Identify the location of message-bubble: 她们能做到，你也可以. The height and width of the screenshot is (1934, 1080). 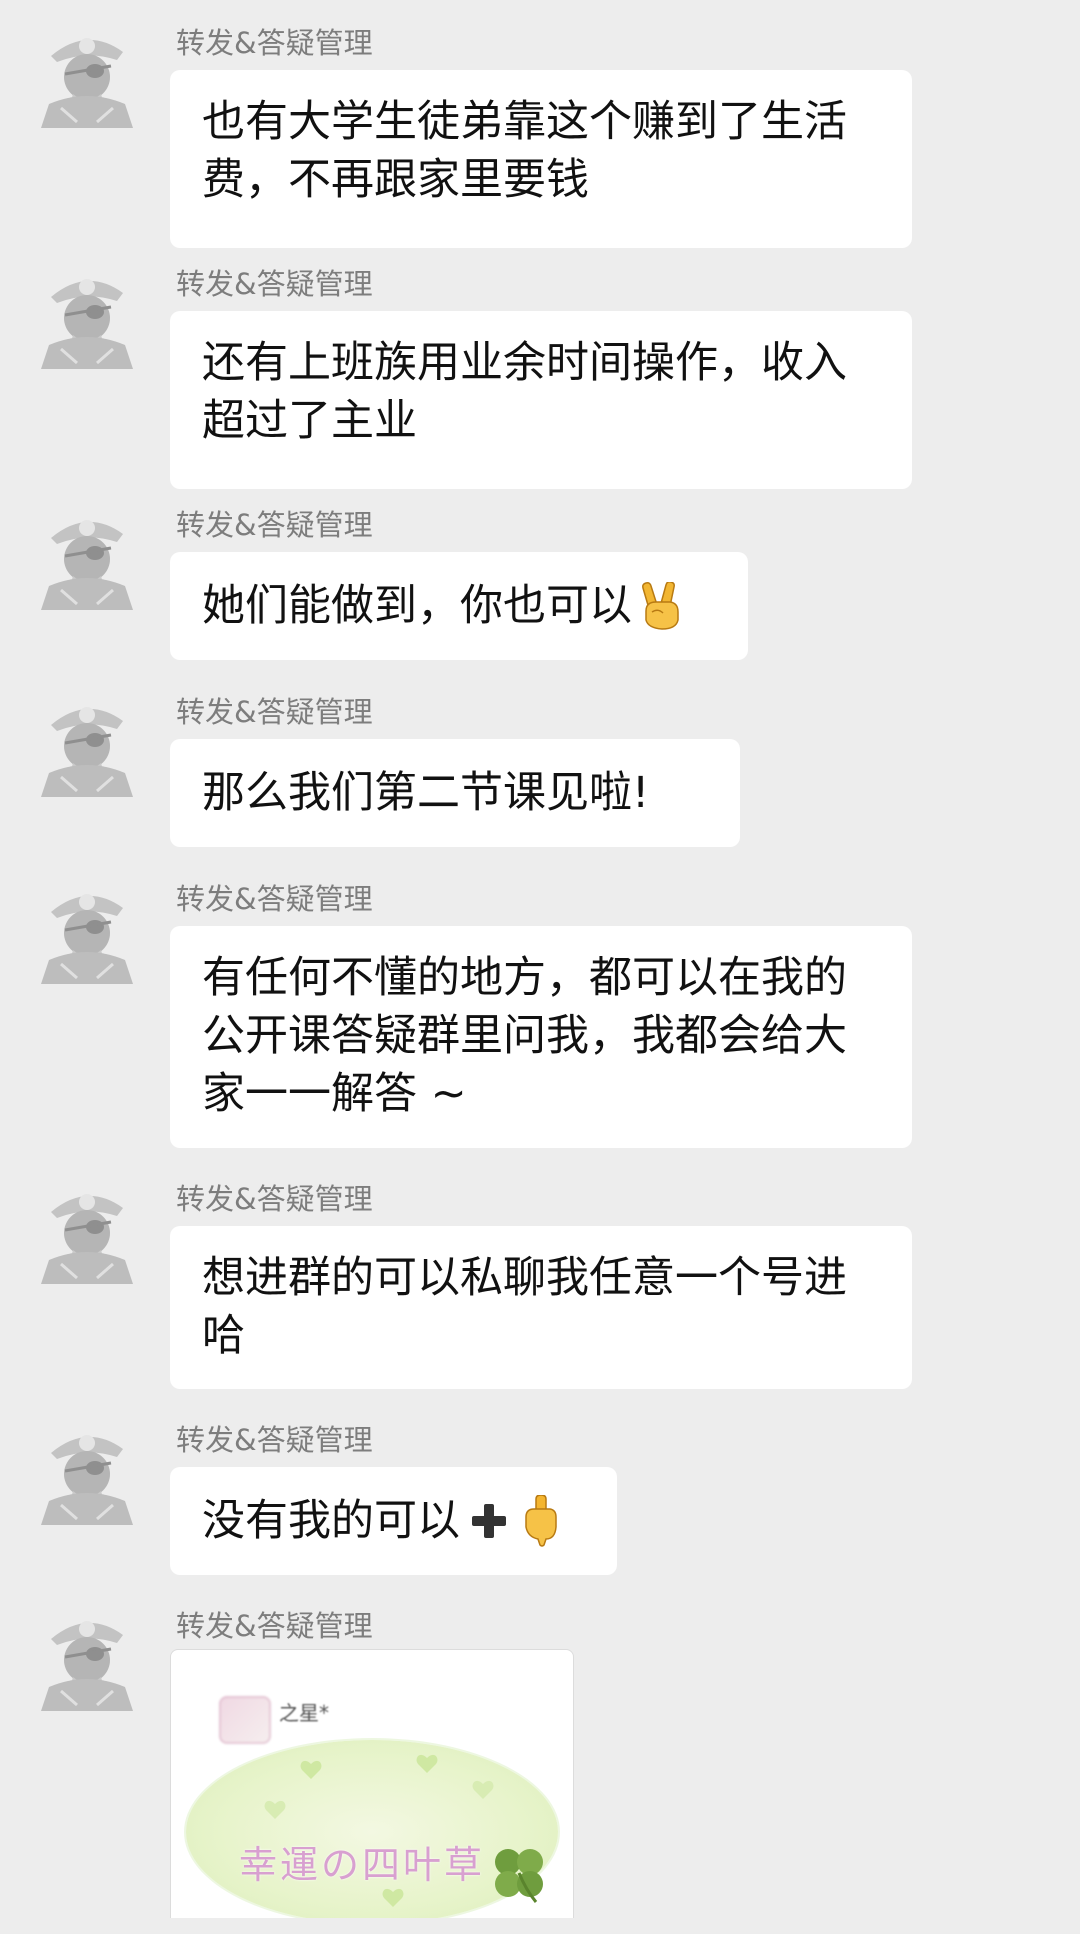
(459, 606).